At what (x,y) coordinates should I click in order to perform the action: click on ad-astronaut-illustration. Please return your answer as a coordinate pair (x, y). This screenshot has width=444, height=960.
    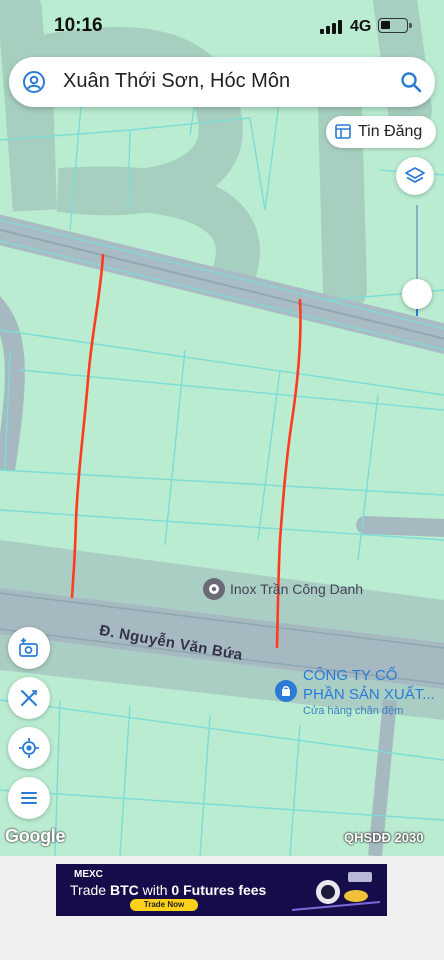
    Looking at the image, I should click on (336, 891).